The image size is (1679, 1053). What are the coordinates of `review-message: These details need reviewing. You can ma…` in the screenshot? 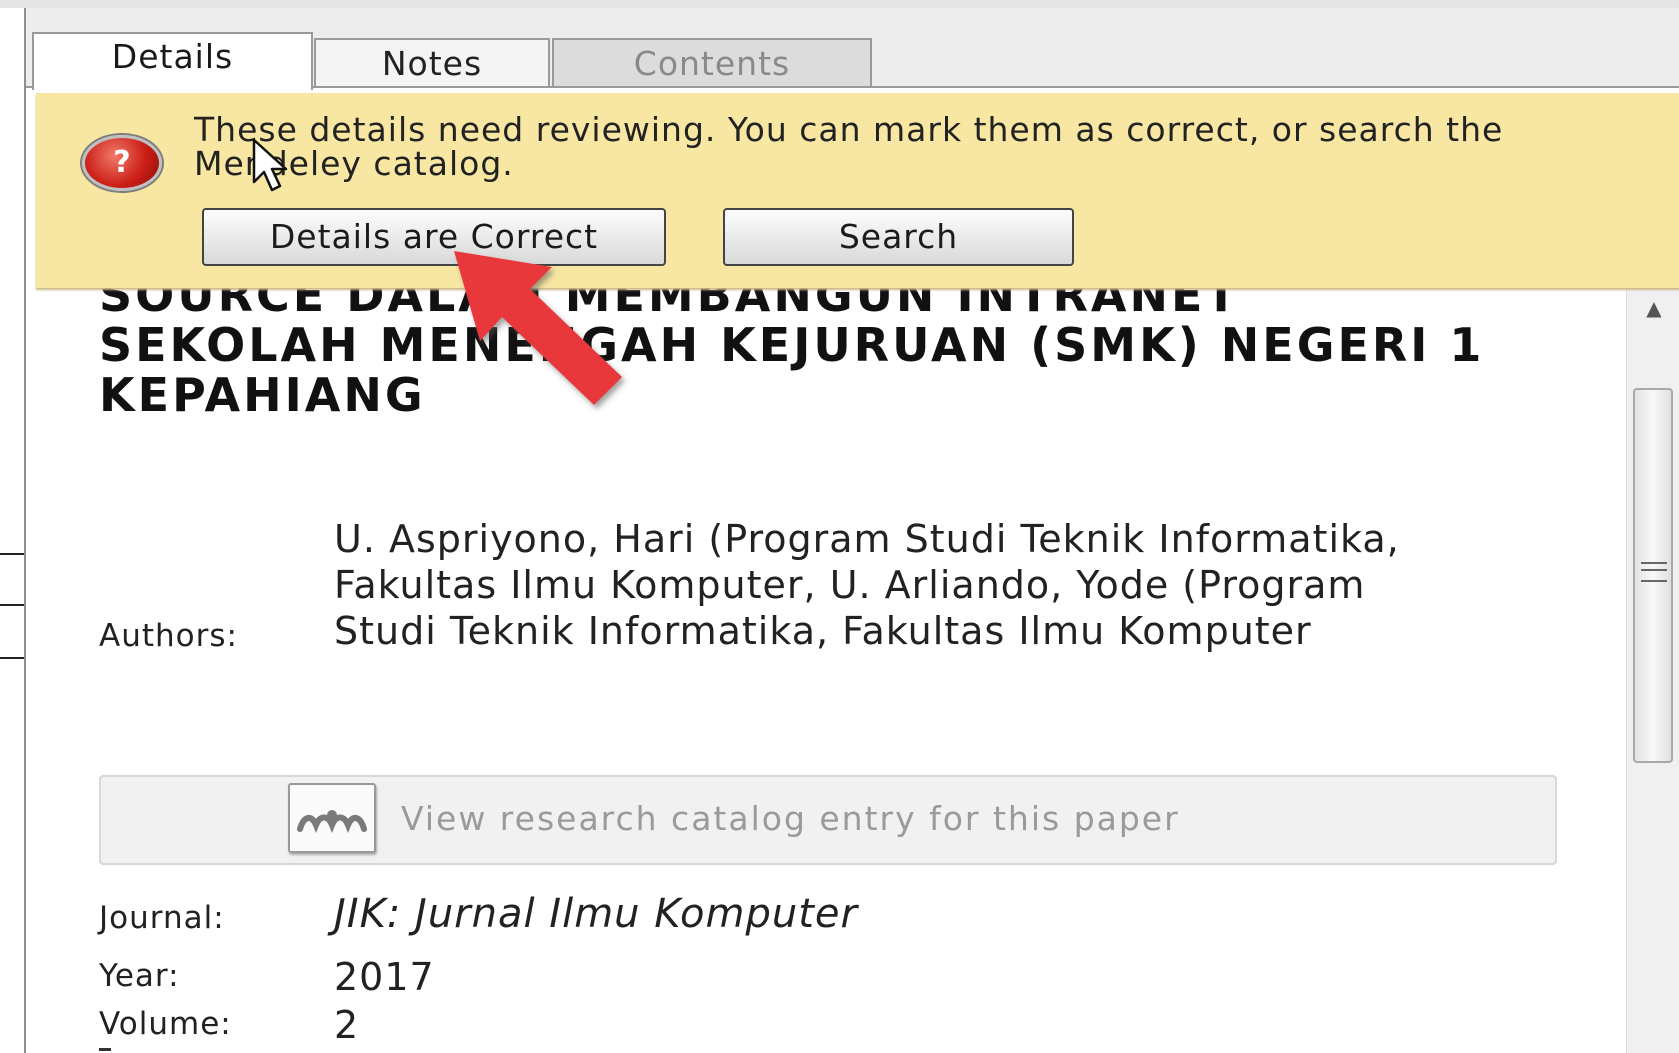 It's located at (849, 146).